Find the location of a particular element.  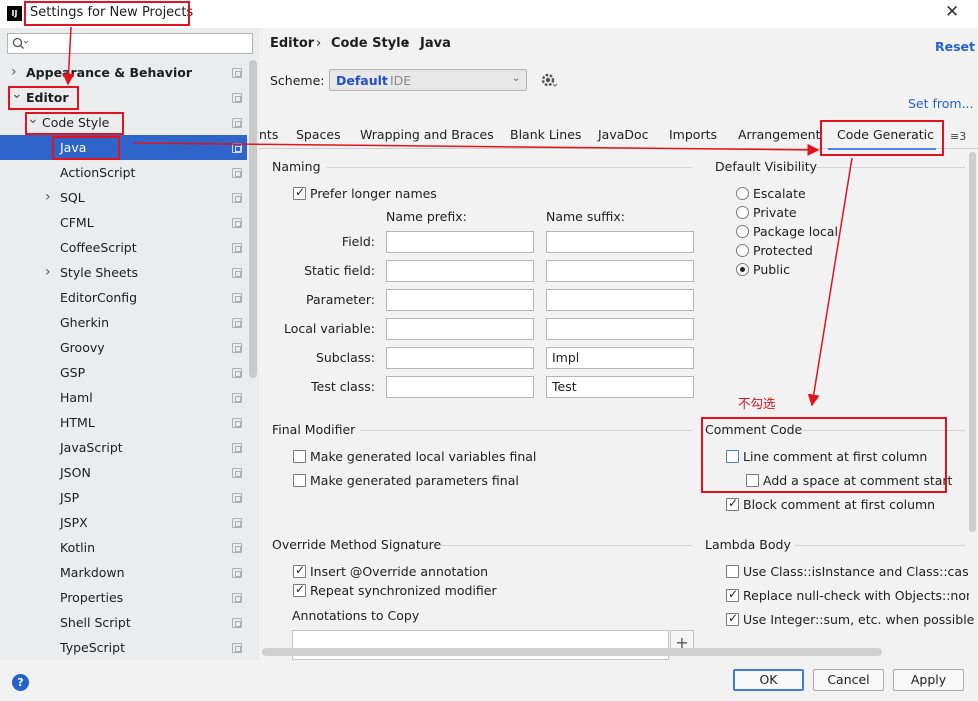

sidebar-item-haml: Haml is located at coordinates (123, 397).